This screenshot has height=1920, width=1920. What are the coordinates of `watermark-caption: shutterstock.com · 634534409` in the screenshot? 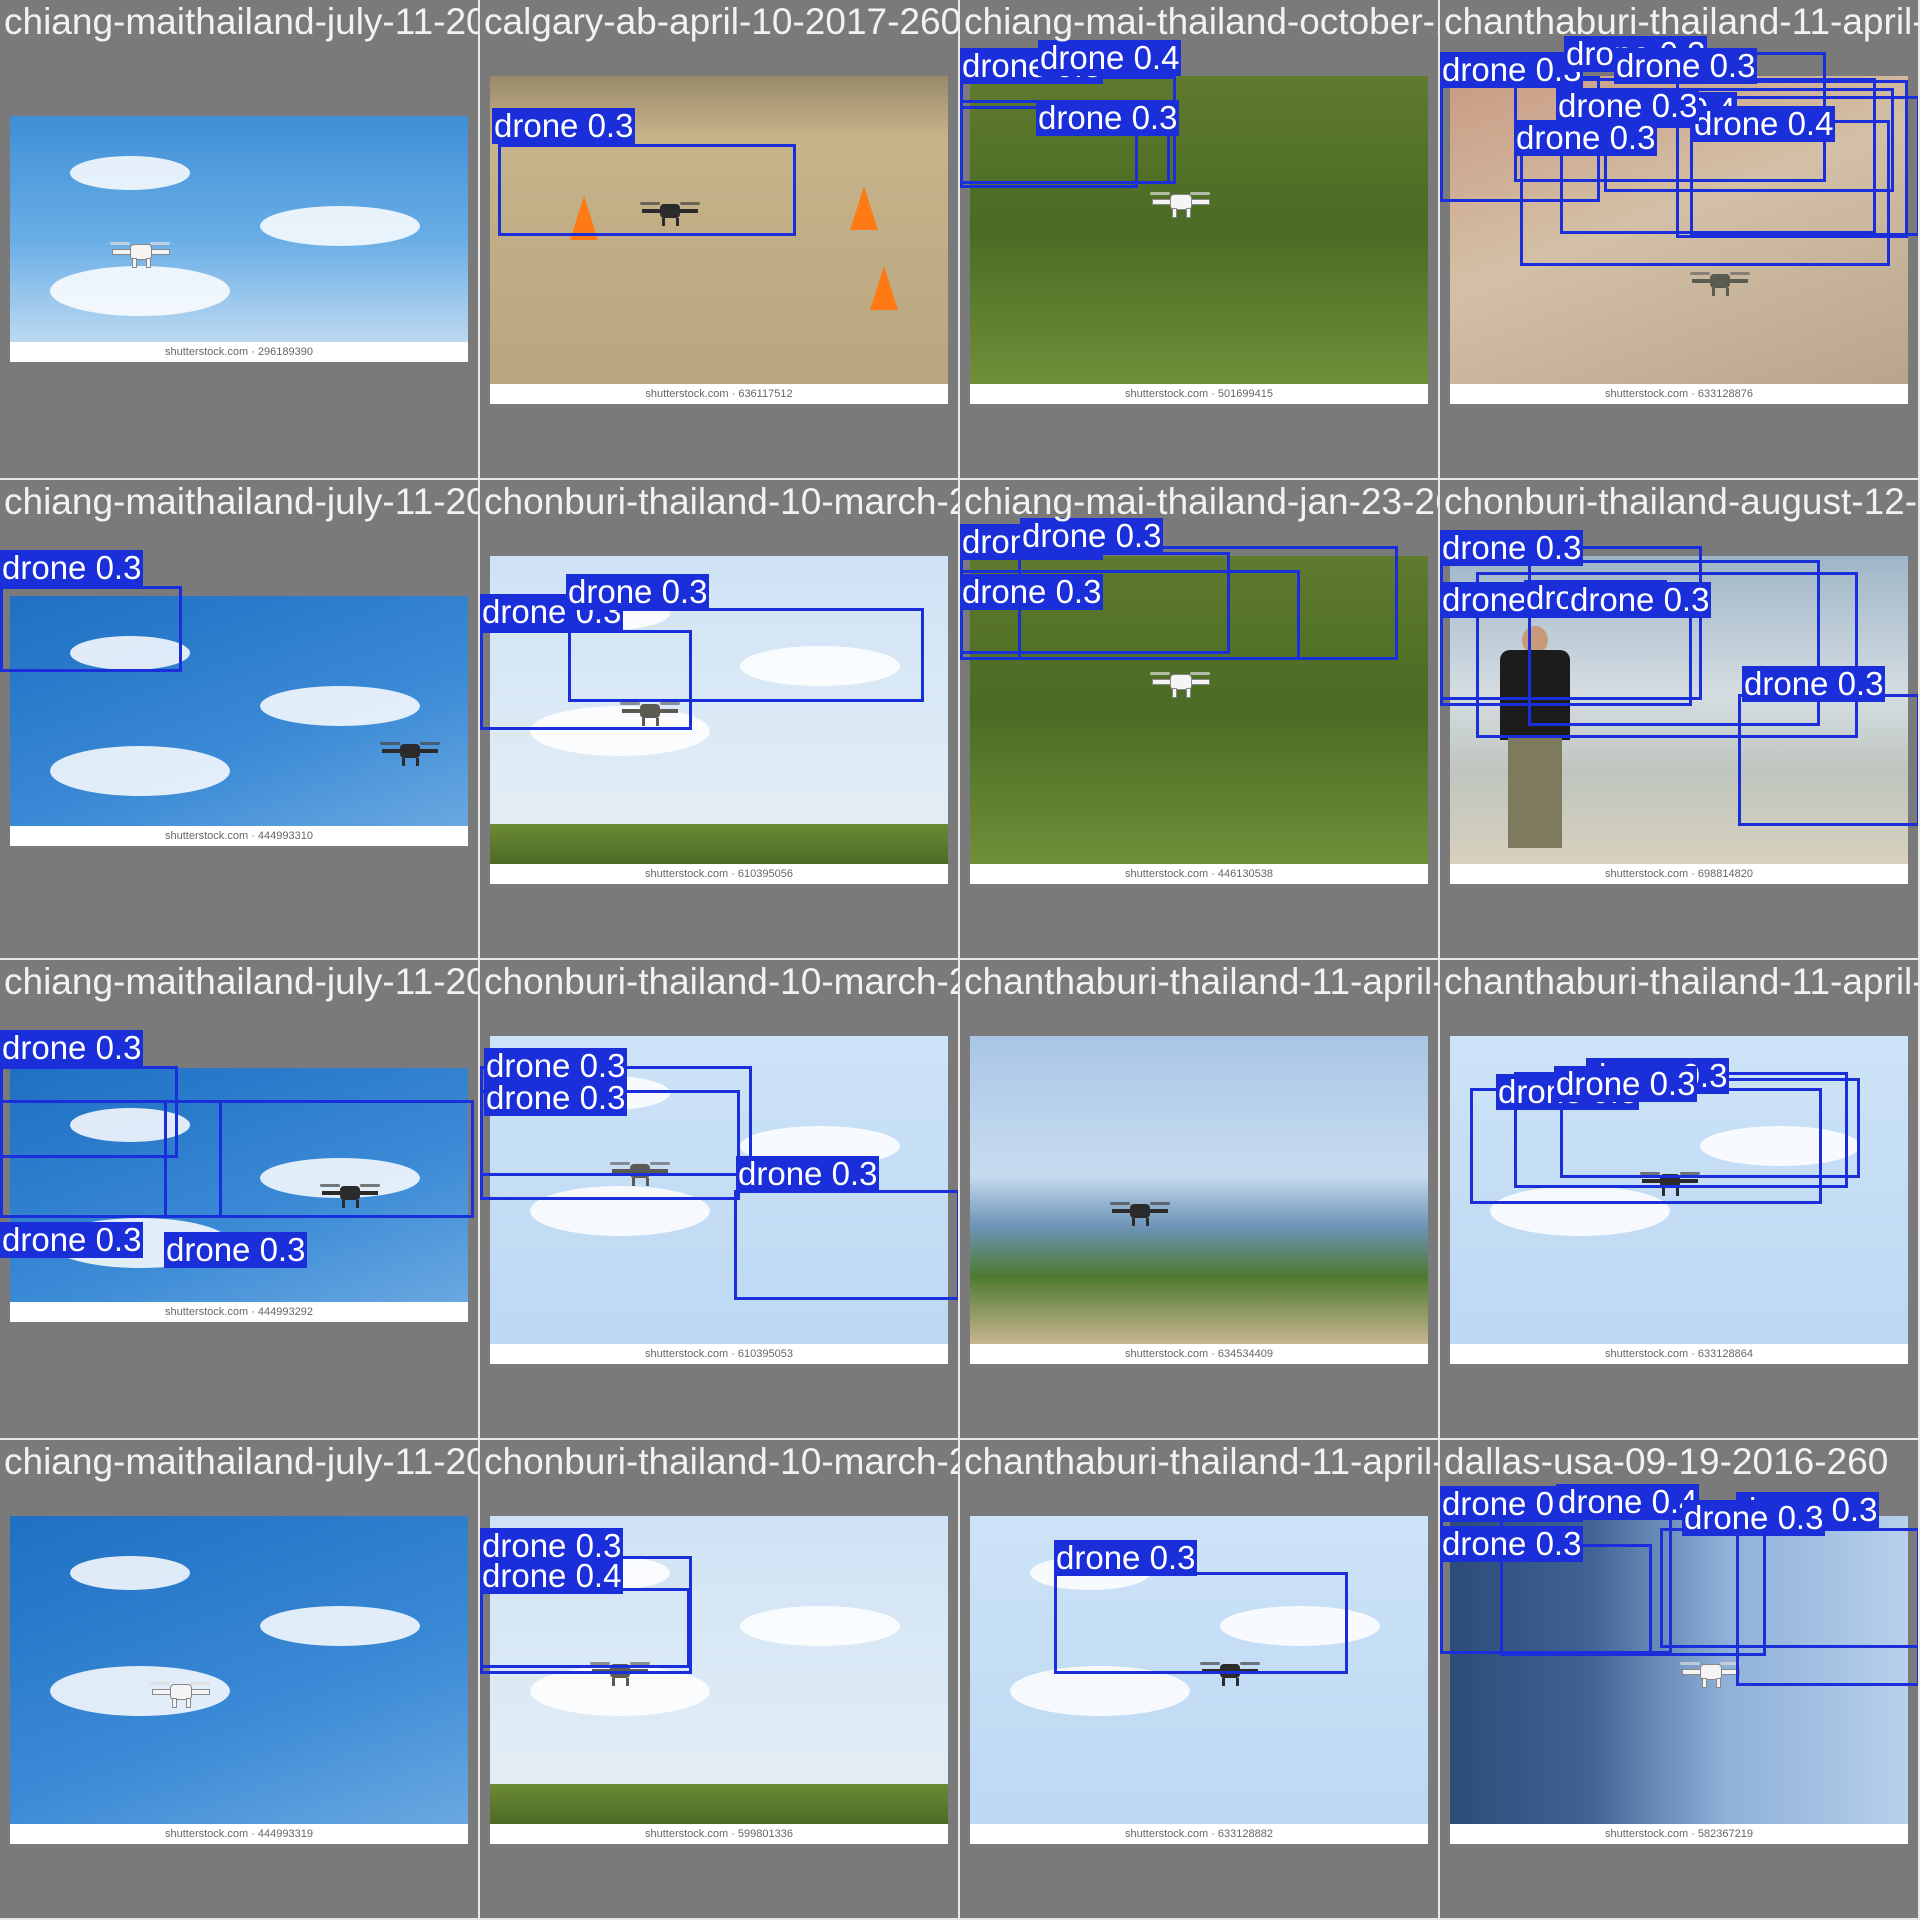 It's located at (1199, 1354).